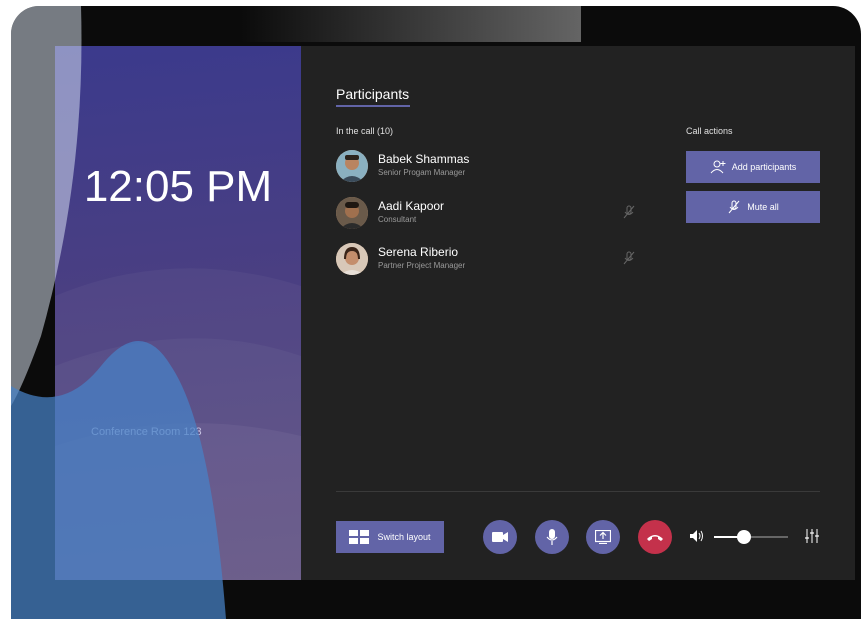 The height and width of the screenshot is (619, 861). I want to click on volume-knob, so click(743, 537).